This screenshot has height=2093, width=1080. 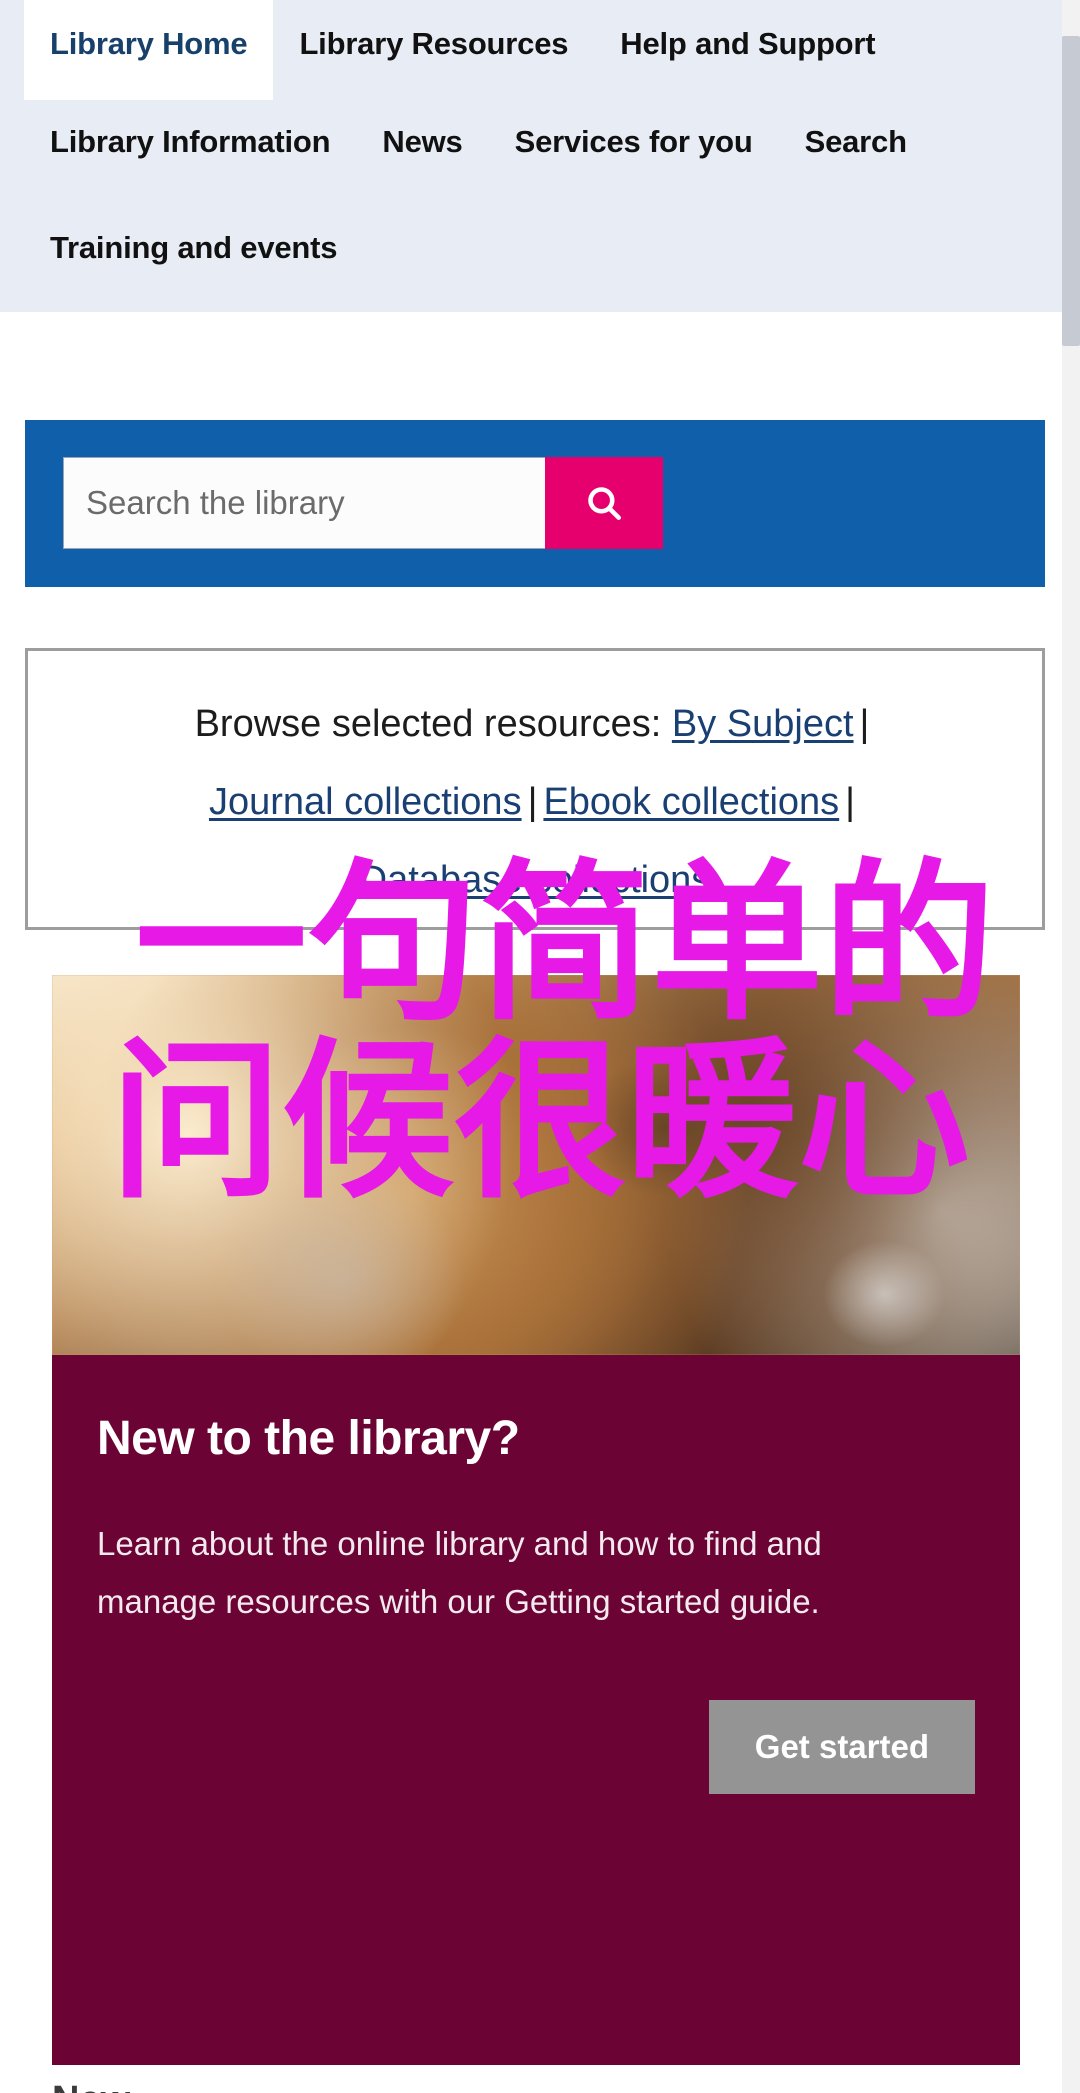 What do you see at coordinates (422, 141) in the screenshot?
I see `nav-item-news: News` at bounding box center [422, 141].